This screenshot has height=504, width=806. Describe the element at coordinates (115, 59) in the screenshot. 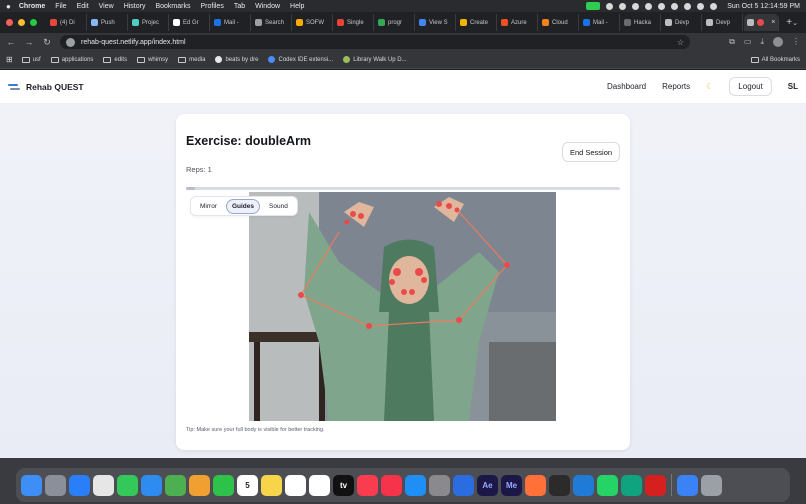

I see `bookmark-item: edits` at that location.